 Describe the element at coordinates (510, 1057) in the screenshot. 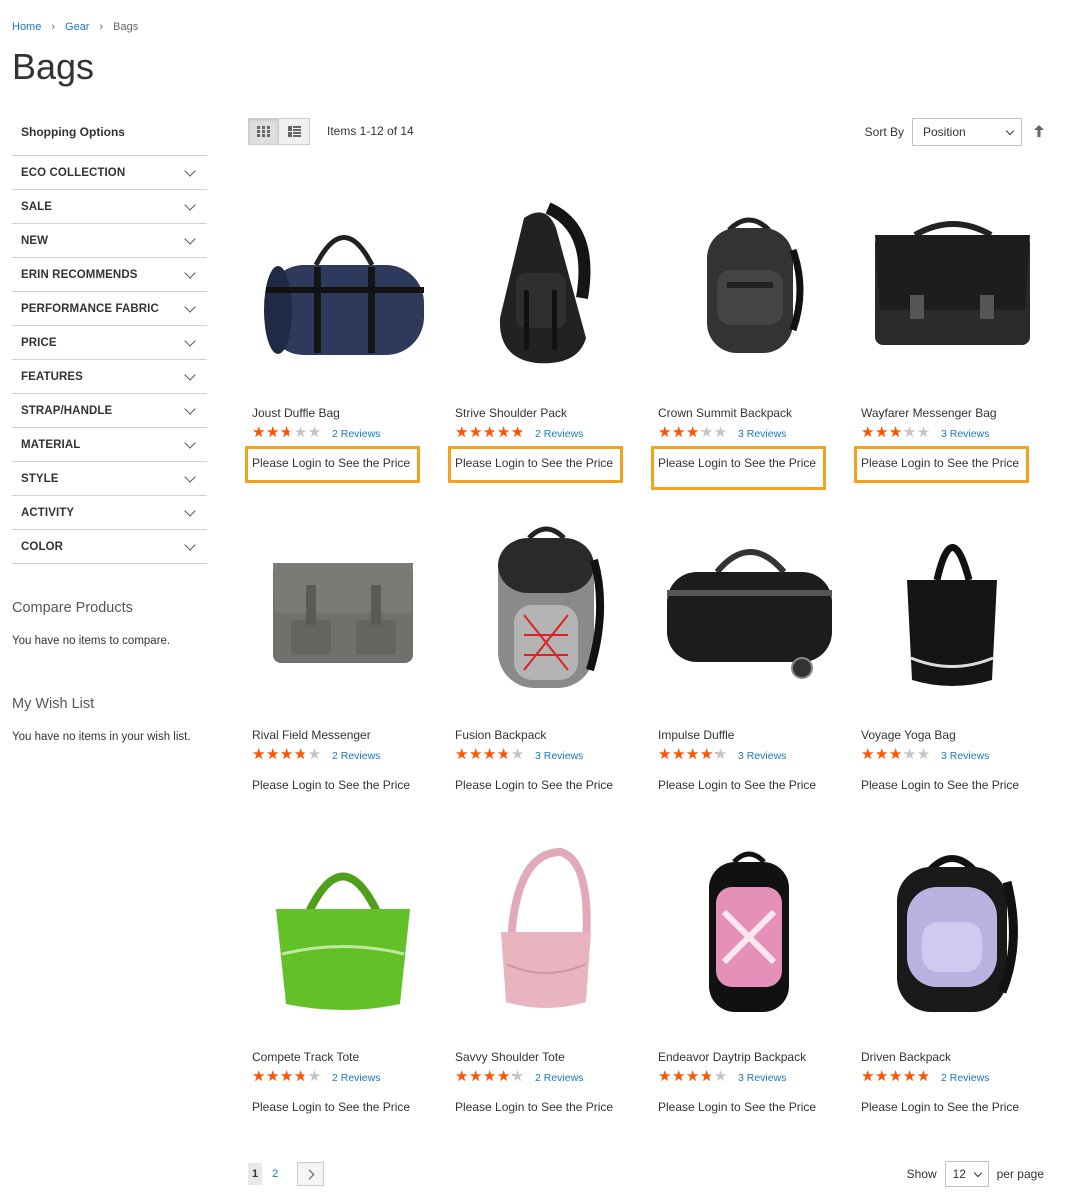

I see `product-name-link: Savvy Shoulder Tote` at that location.